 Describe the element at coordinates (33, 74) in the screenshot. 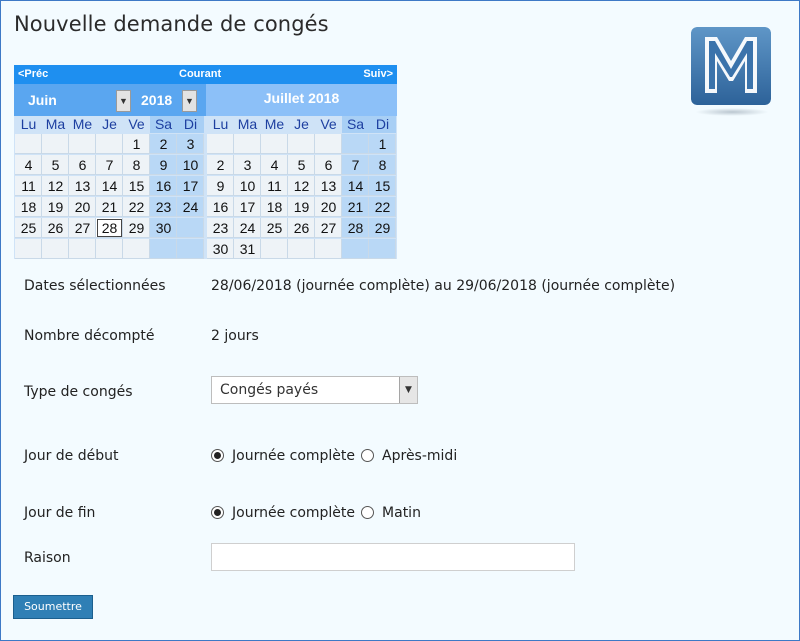

I see `prev-month-button: <Préc` at that location.